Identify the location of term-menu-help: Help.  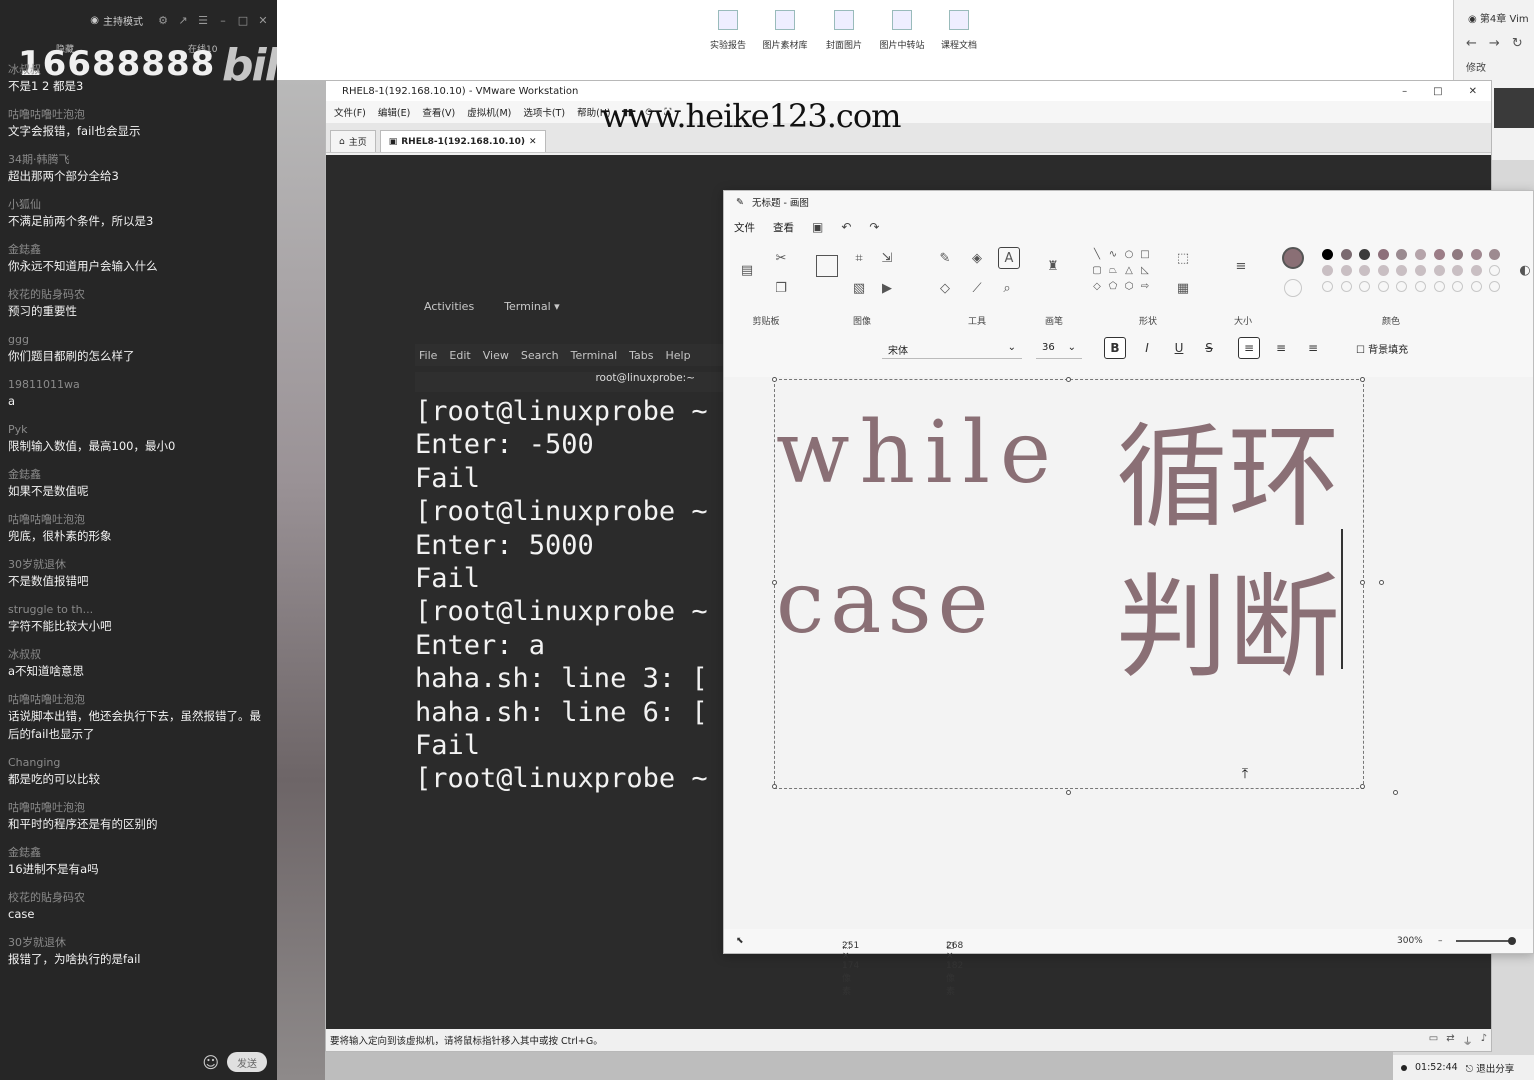
(678, 355).